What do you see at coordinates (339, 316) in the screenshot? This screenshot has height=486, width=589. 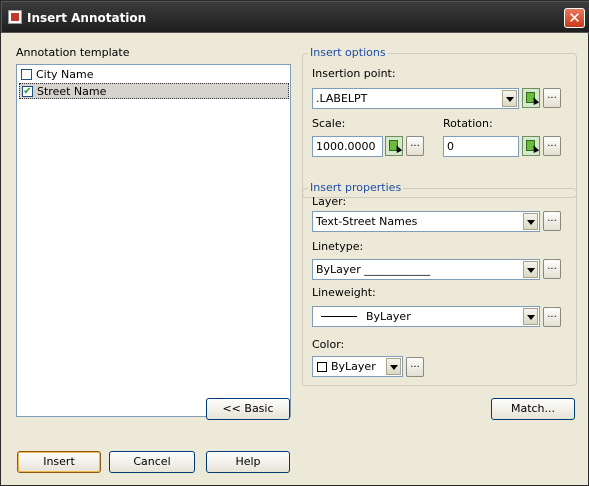 I see `lineweight-sample` at bounding box center [339, 316].